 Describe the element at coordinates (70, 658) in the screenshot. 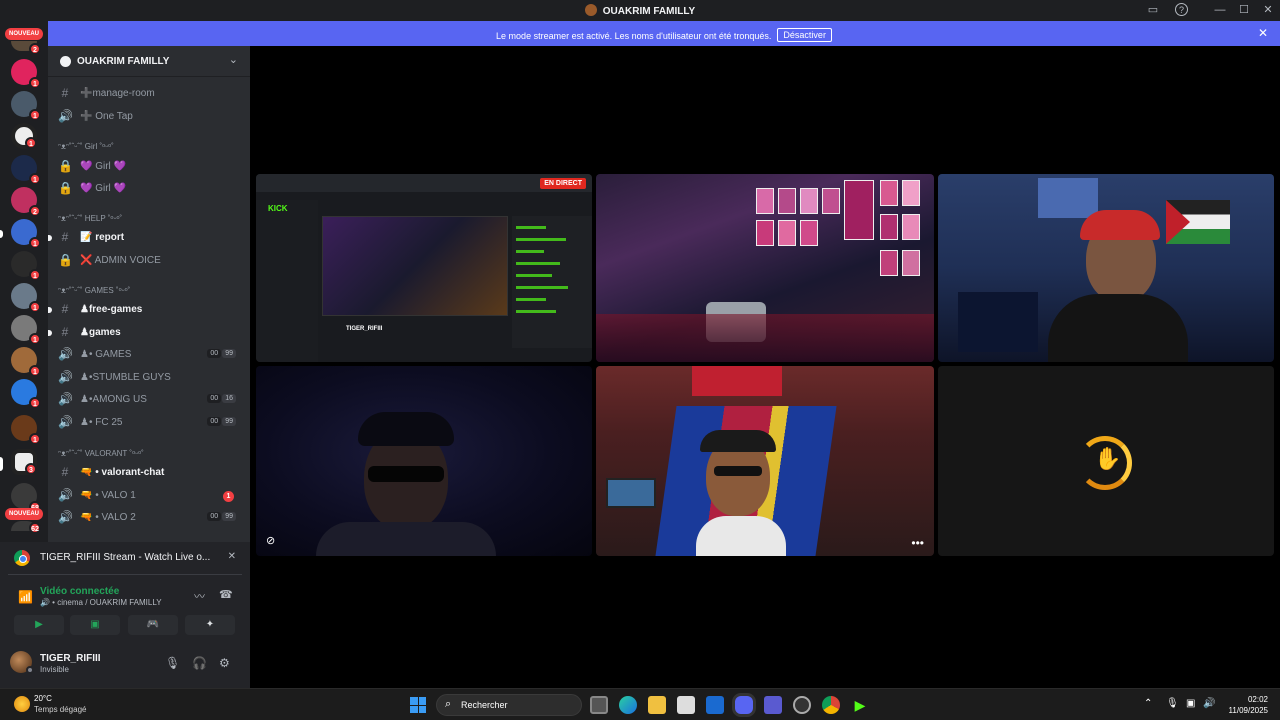

I see `username: TIGER_RIFIII` at that location.